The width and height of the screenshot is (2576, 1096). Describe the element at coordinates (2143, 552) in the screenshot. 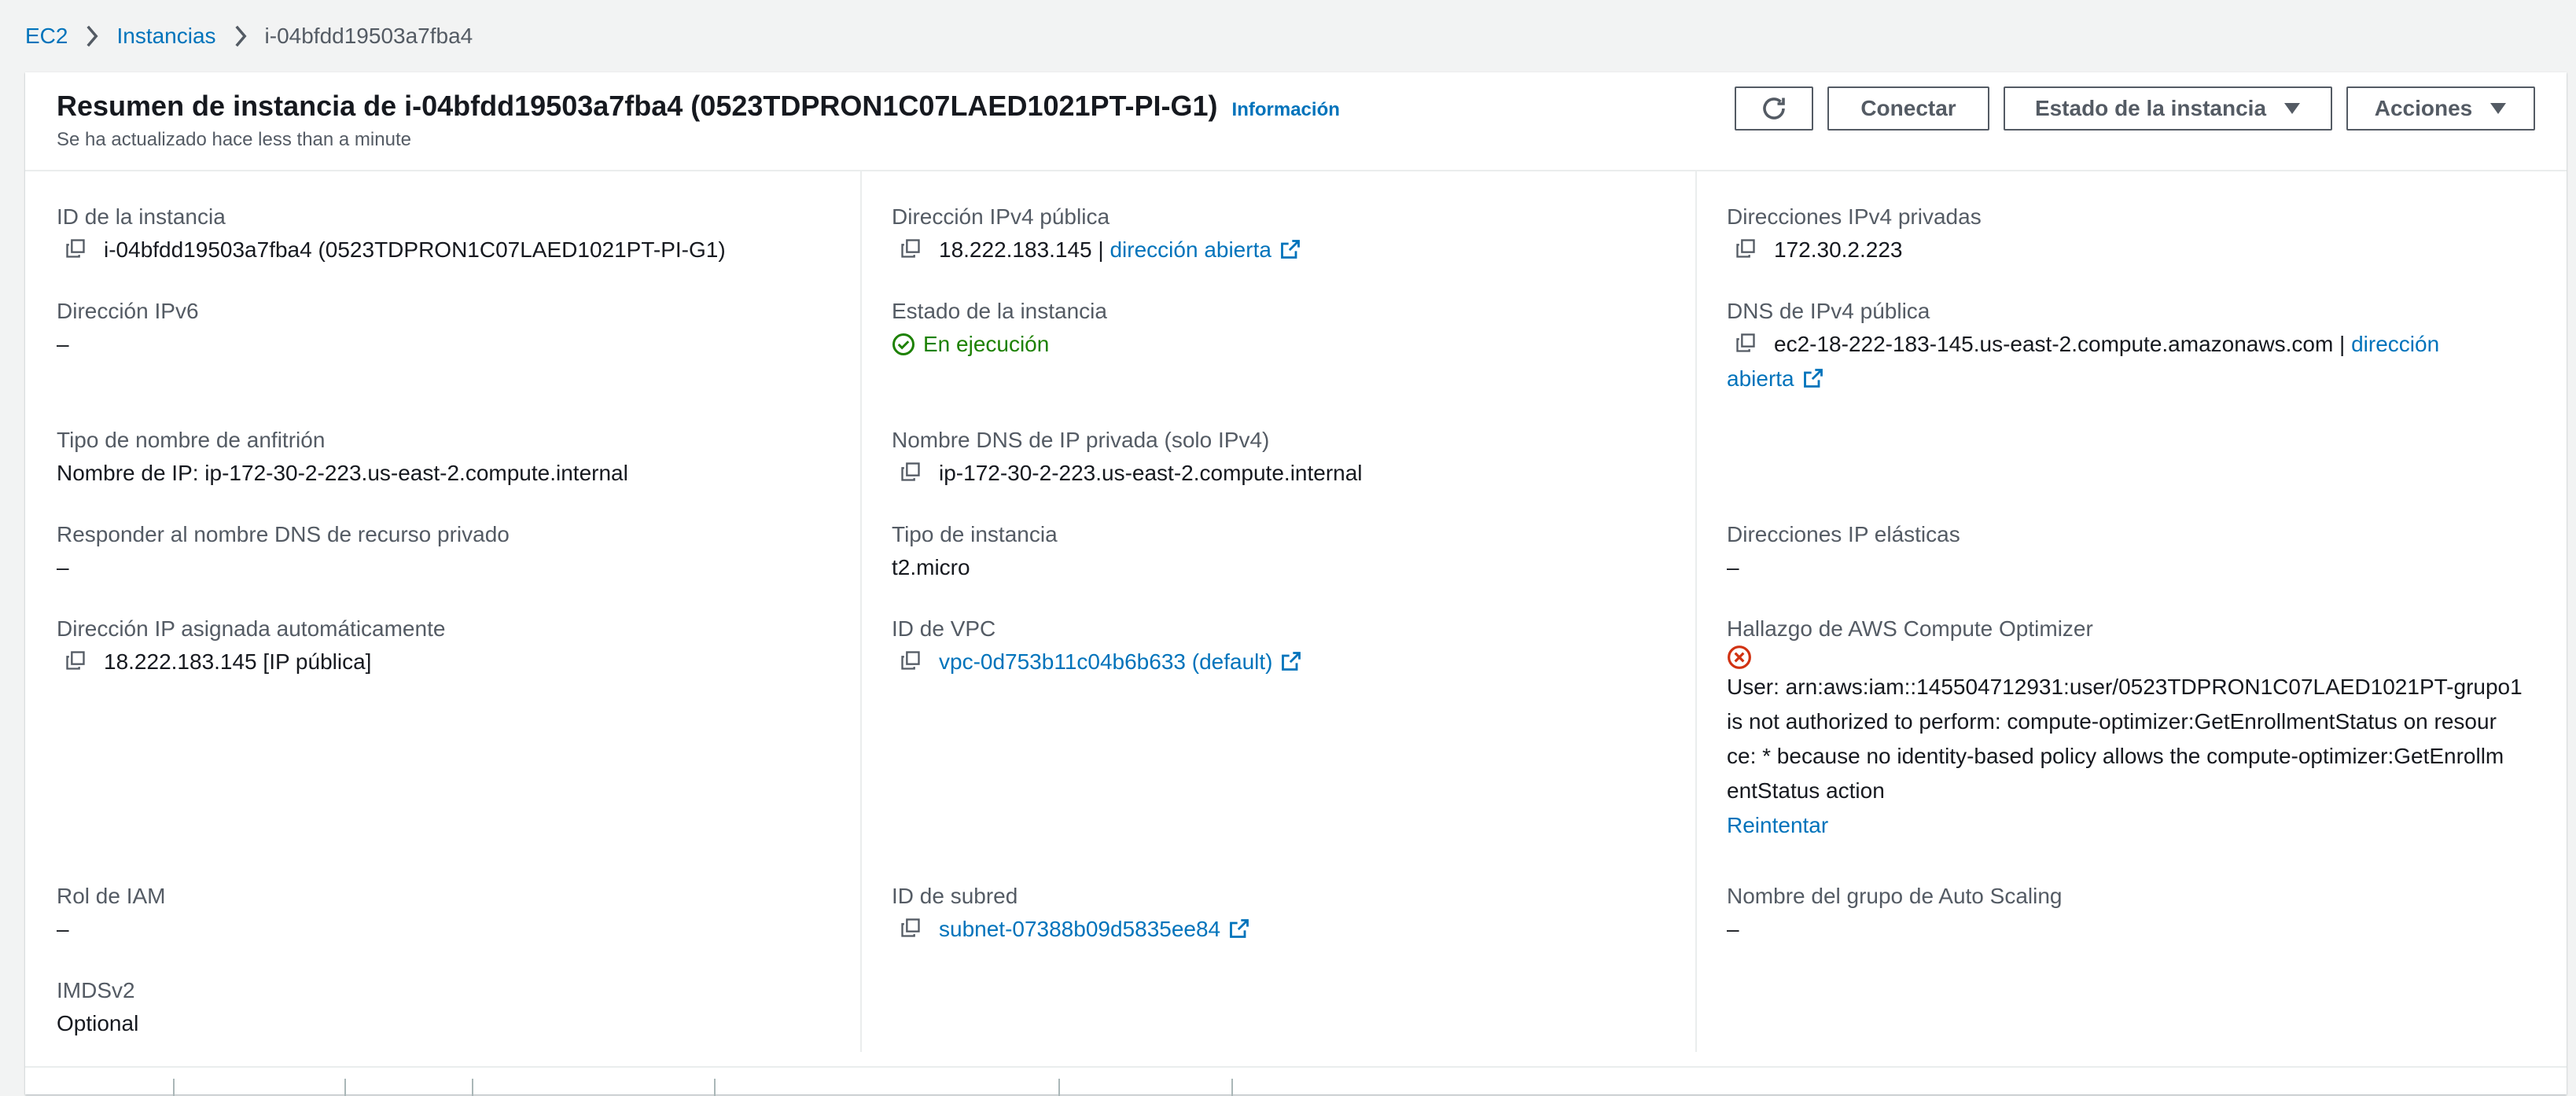

I see `field-elastic-ips: Direcciones IP elásticas –` at that location.